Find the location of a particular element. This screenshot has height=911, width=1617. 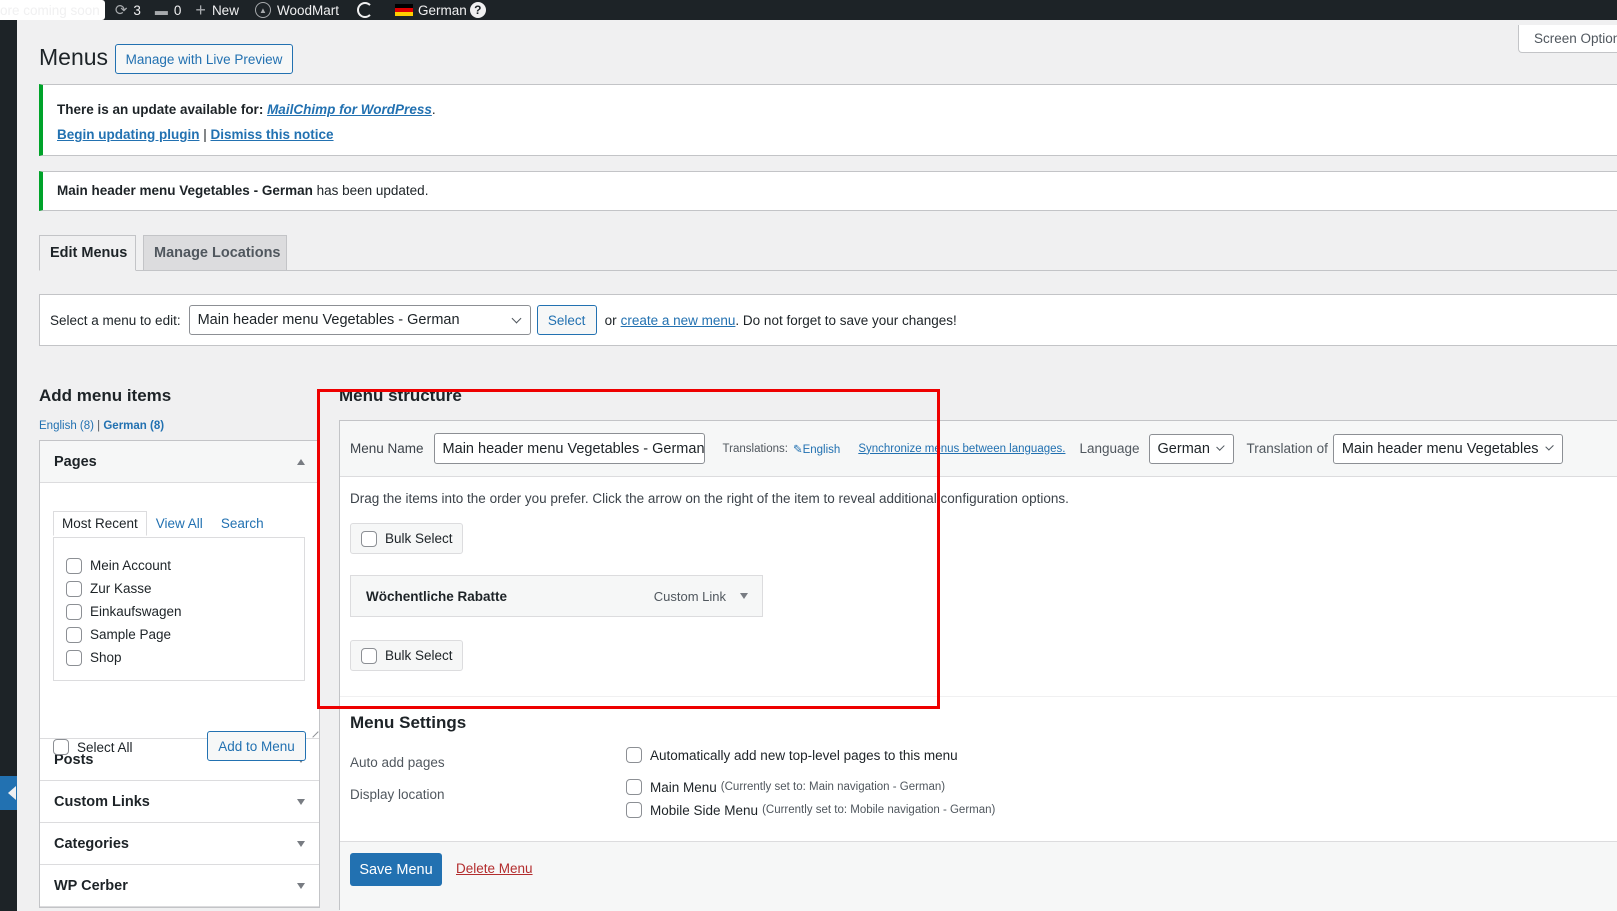

tab-edit-menus: Edit Menus is located at coordinates (87, 253).